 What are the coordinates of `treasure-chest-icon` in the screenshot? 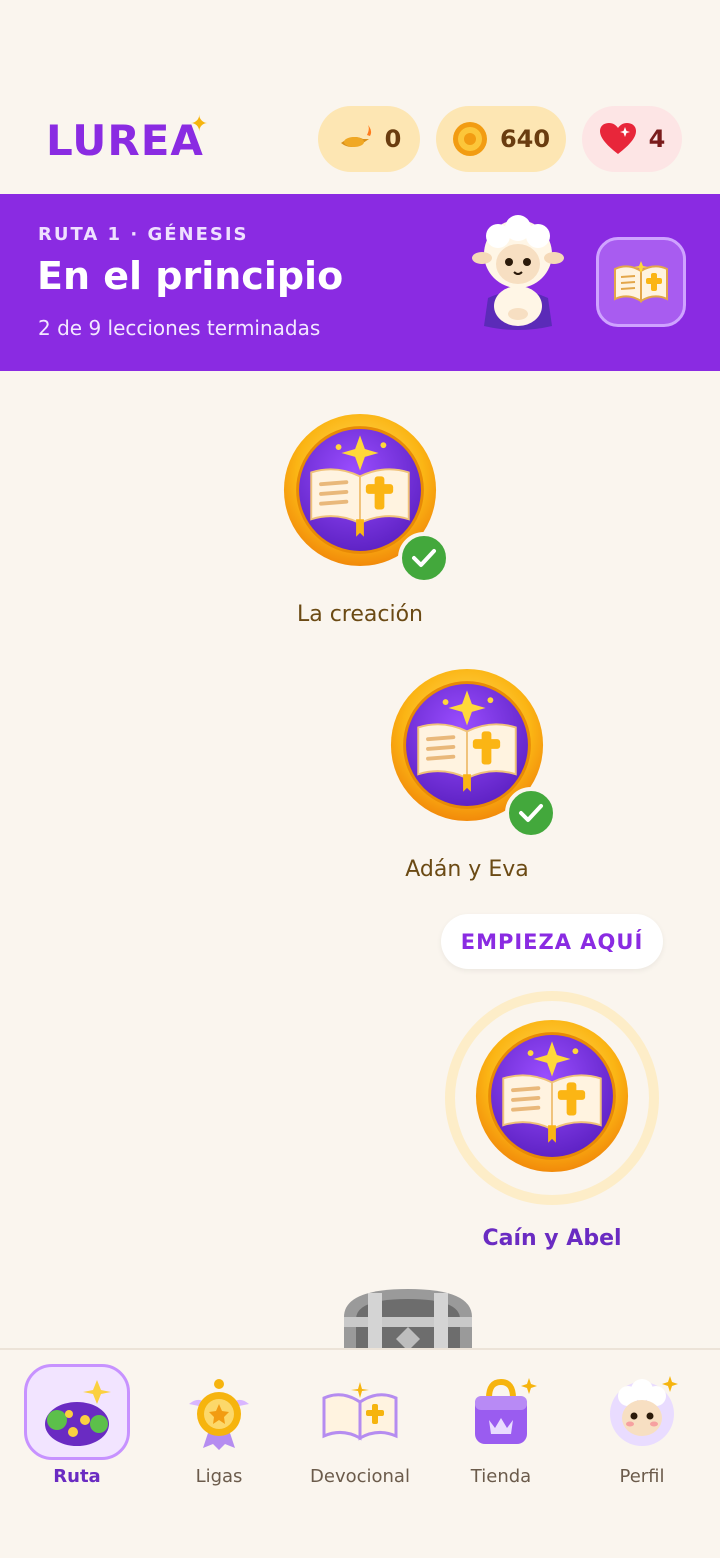 It's located at (408, 1319).